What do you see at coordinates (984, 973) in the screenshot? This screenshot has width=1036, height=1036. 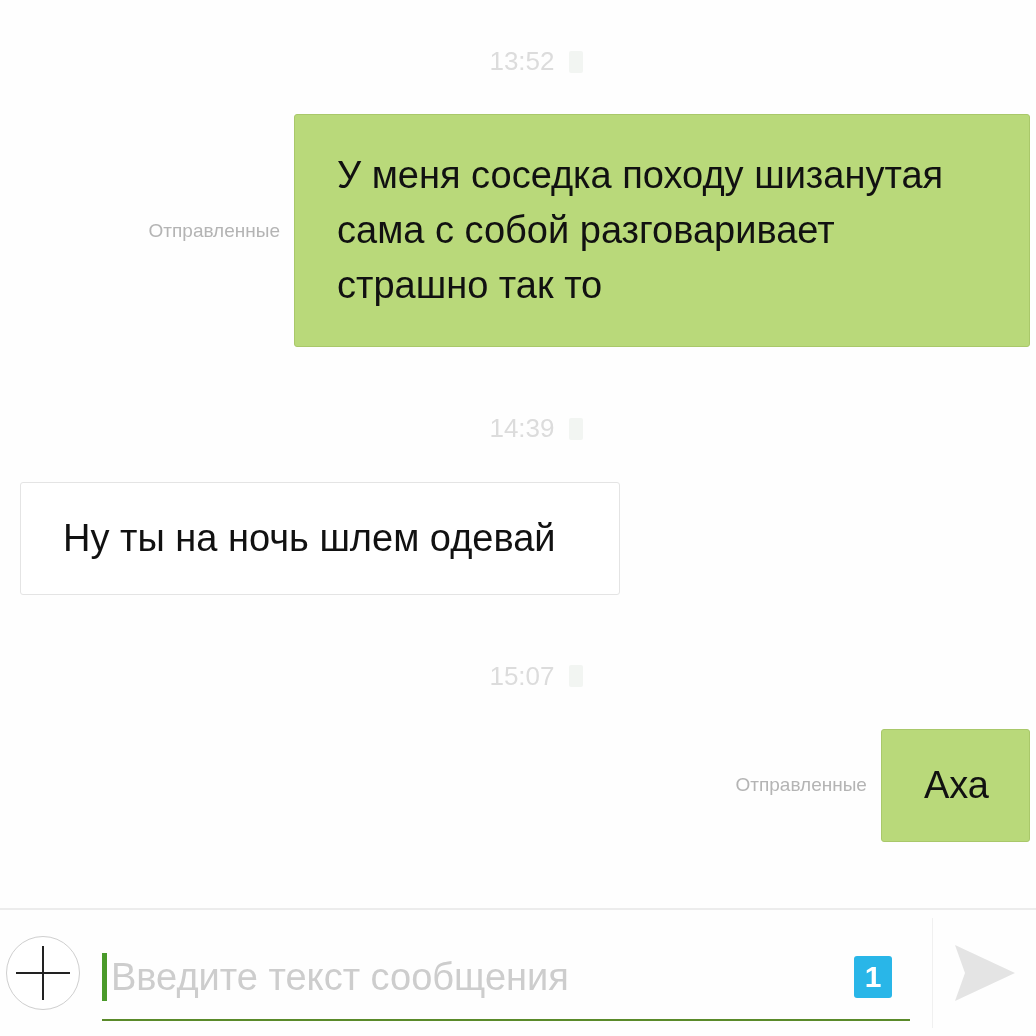 I see `send-icon` at bounding box center [984, 973].